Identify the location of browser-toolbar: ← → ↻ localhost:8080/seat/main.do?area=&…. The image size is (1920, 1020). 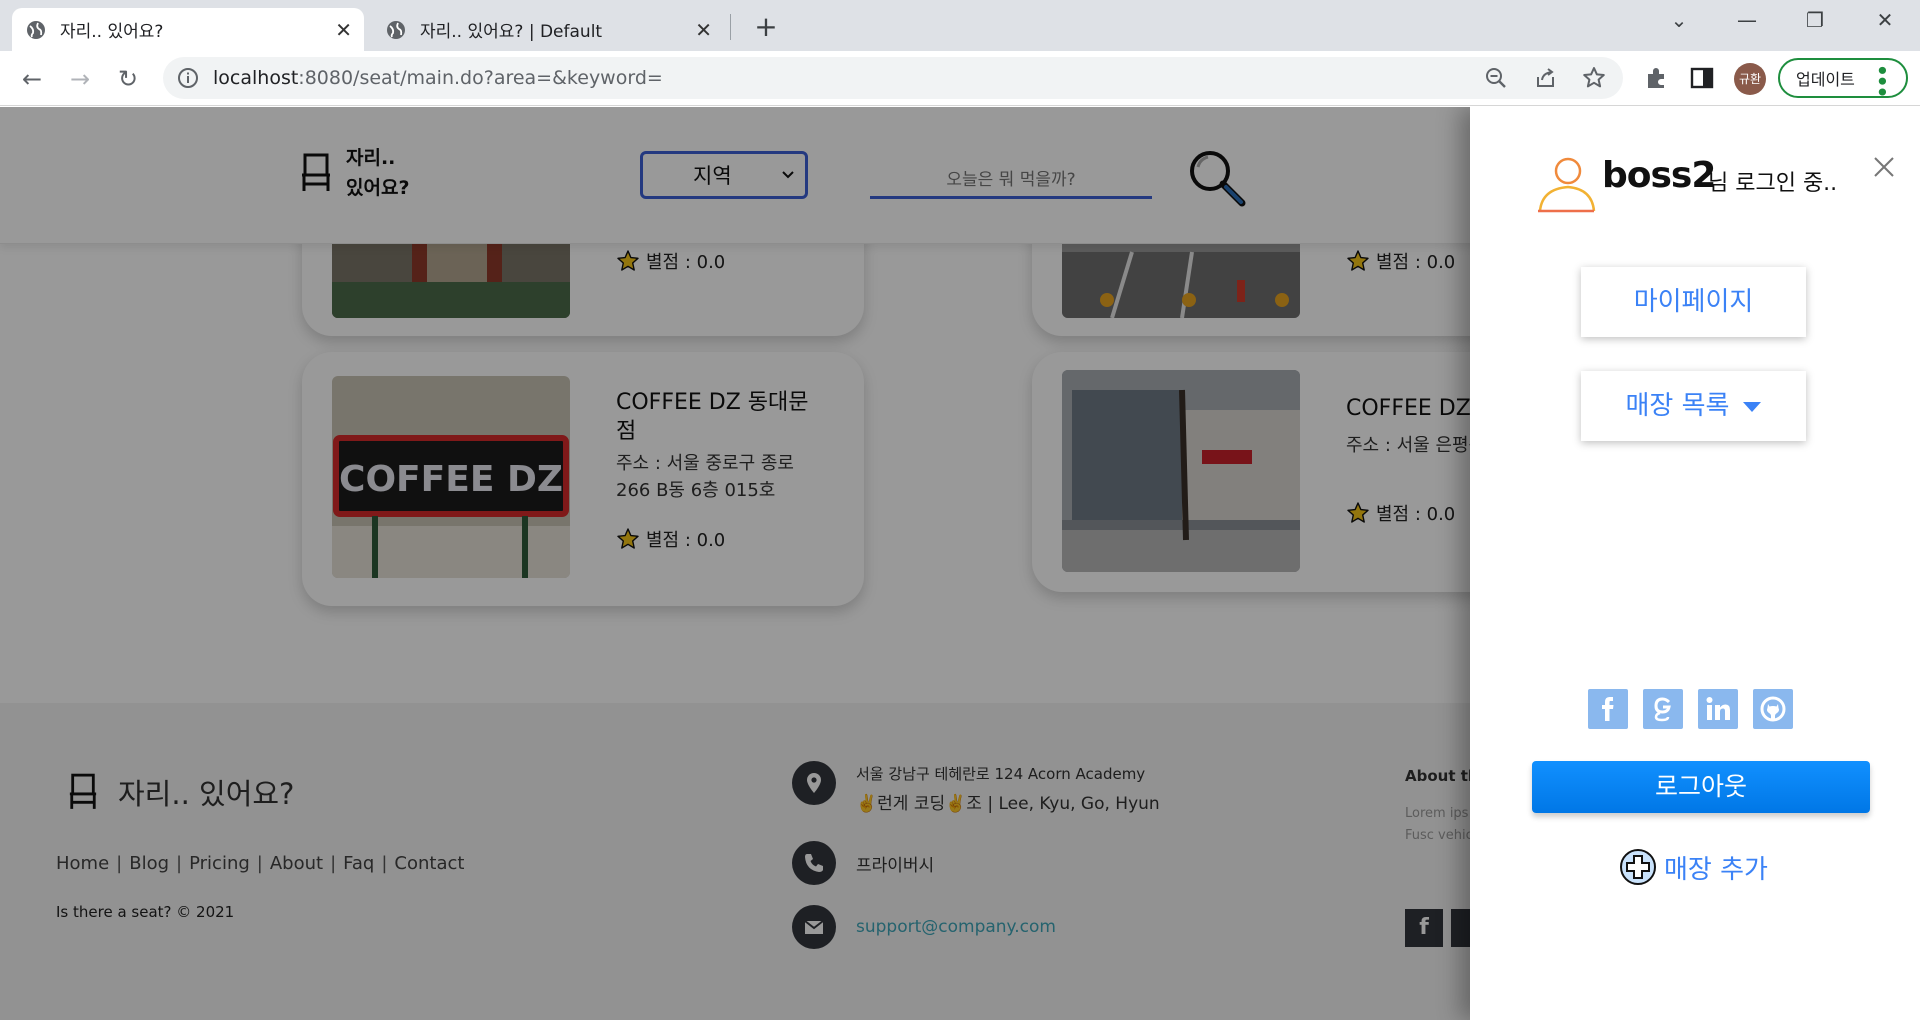
(960, 78).